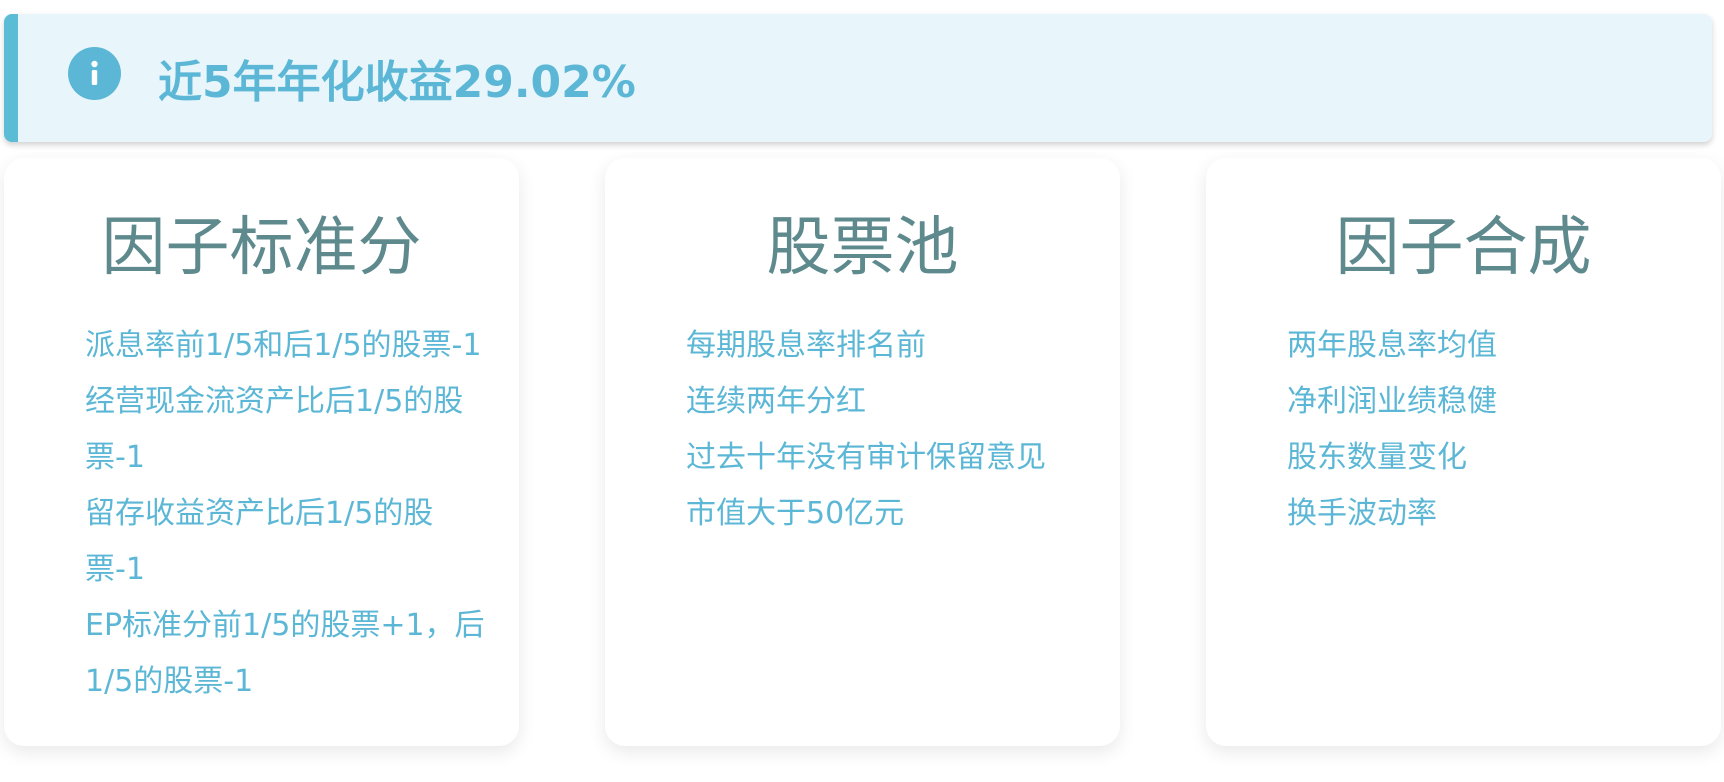 Image resolution: width=1724 pixels, height=782 pixels. What do you see at coordinates (806, 345) in the screenshot?
I see `list-item: 每期股息率排名前` at bounding box center [806, 345].